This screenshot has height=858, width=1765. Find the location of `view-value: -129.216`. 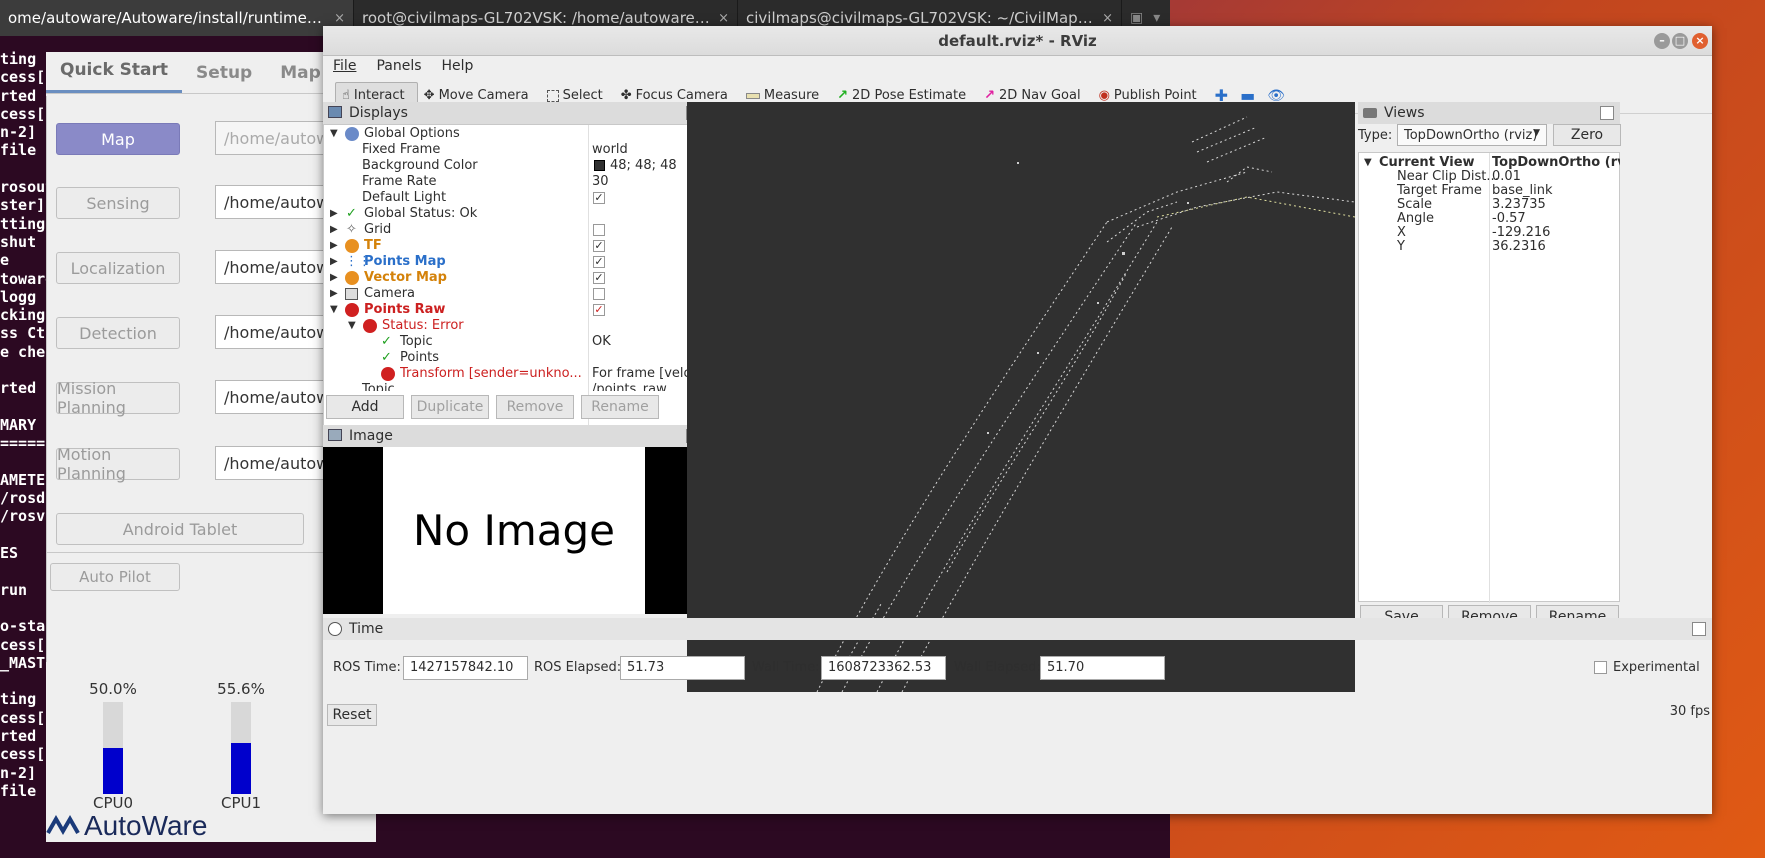

view-value: -129.216 is located at coordinates (1521, 232).